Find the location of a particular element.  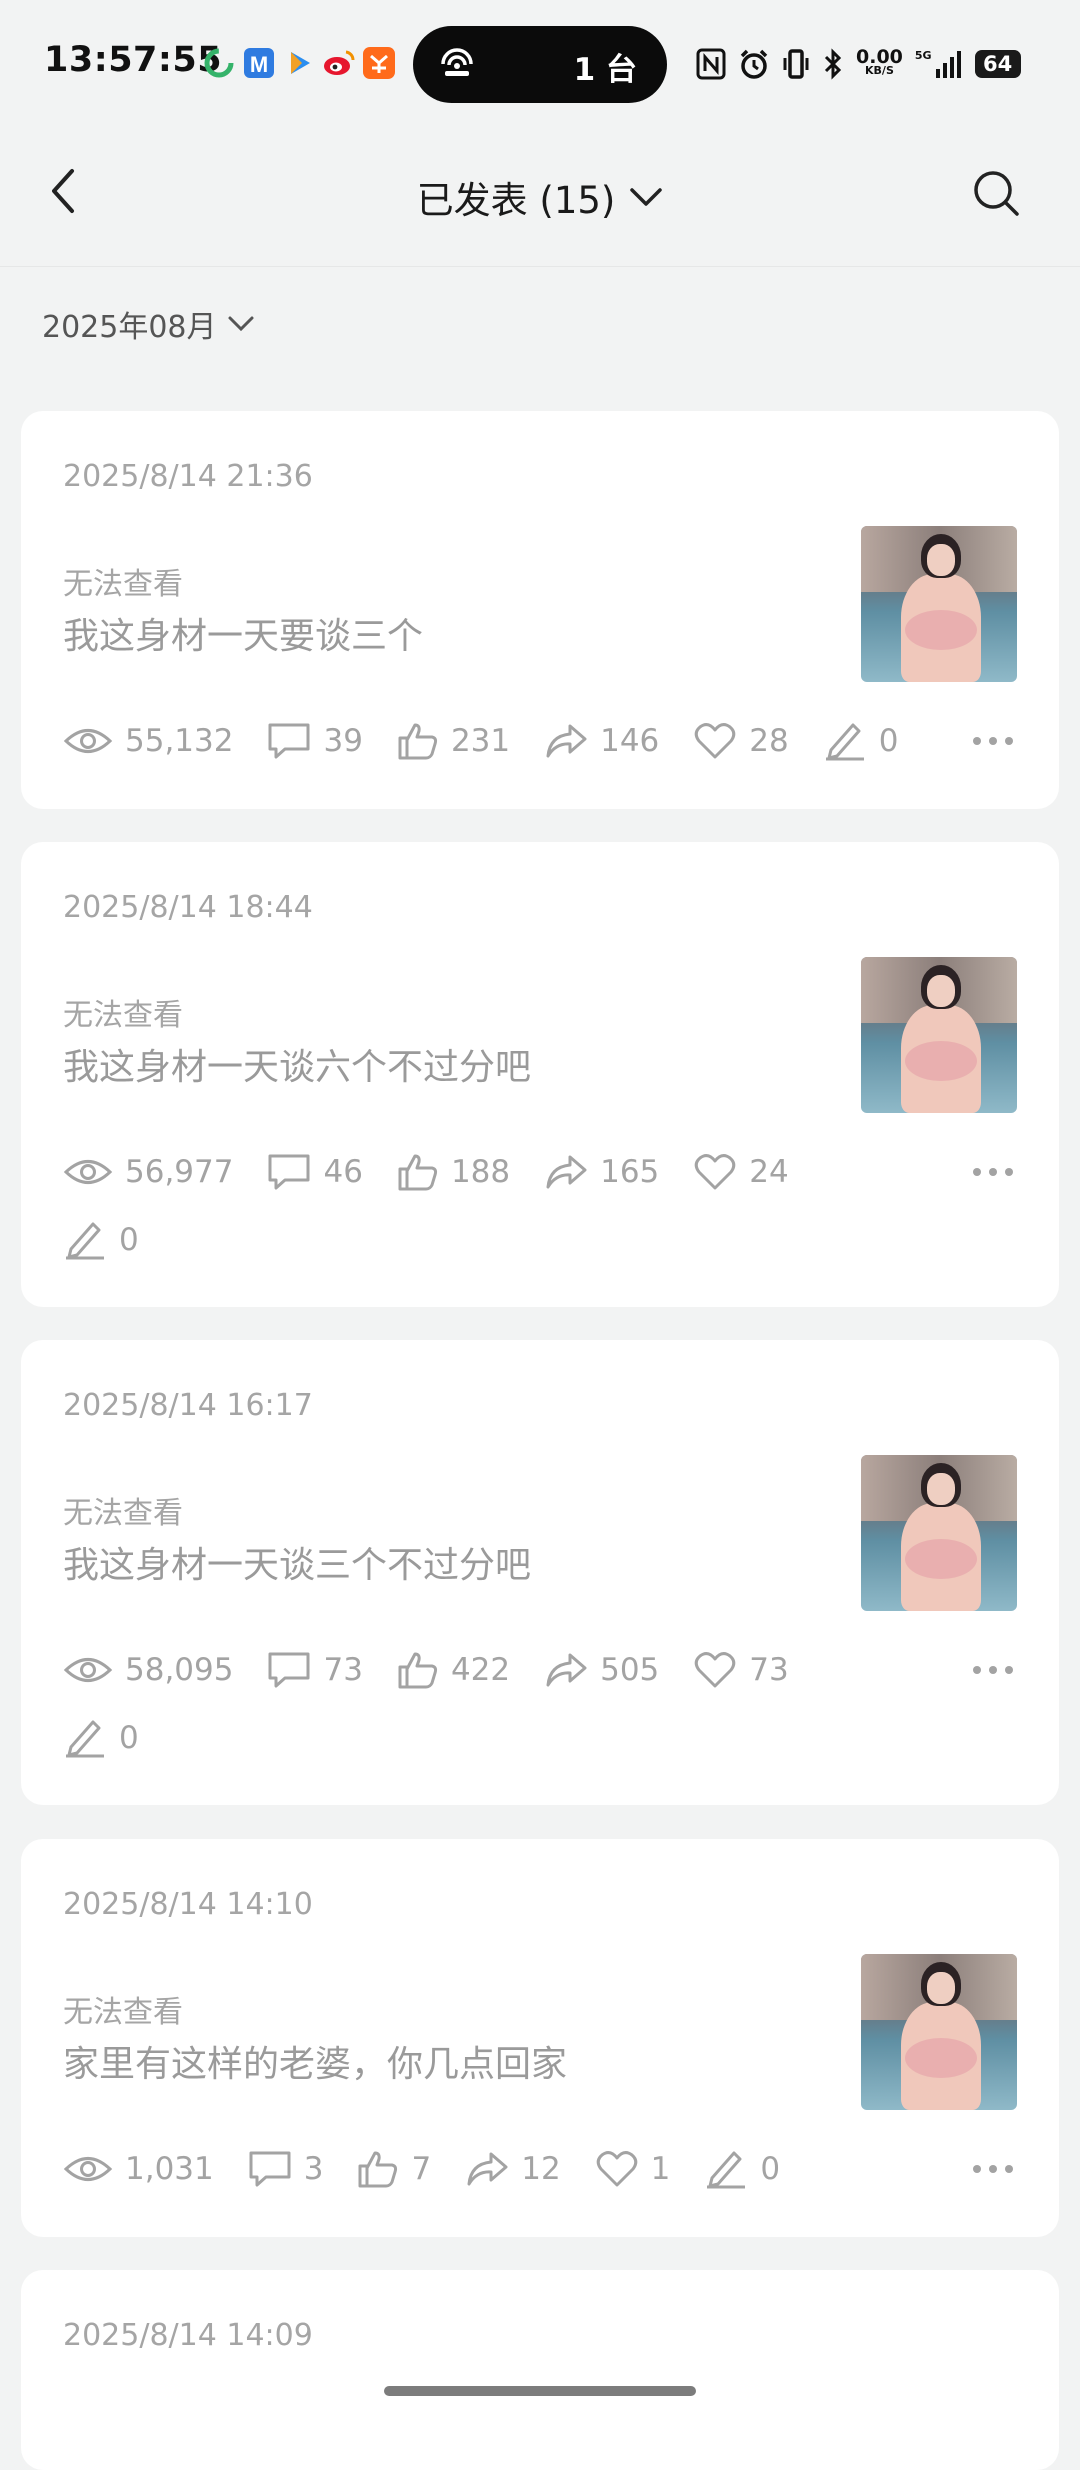

svg-text: M is located at coordinates (259, 64).